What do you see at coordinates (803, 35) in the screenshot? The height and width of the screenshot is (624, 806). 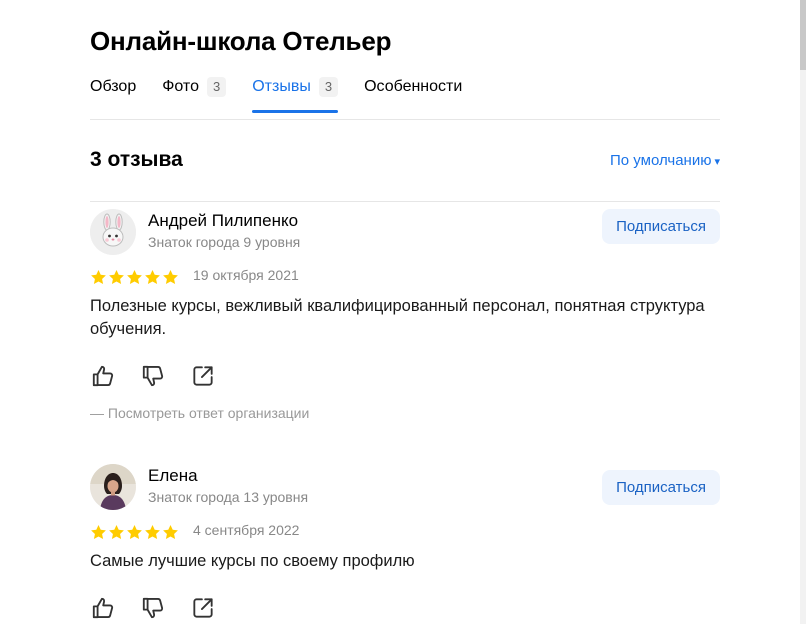 I see `scrollbar-thumb` at bounding box center [803, 35].